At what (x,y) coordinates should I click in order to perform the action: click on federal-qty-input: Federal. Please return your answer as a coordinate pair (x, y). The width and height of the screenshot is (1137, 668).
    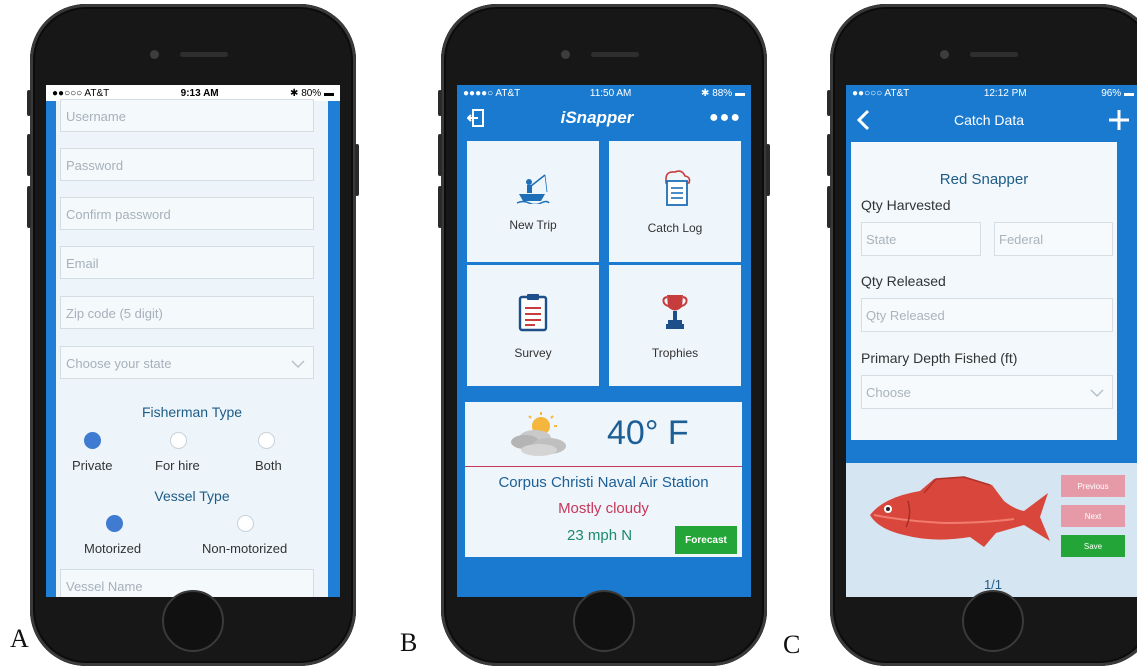
    Looking at the image, I should click on (1053, 239).